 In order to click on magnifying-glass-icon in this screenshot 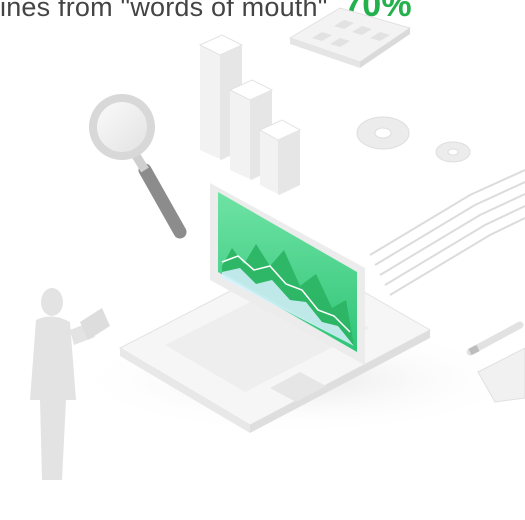, I will do `click(138, 166)`.